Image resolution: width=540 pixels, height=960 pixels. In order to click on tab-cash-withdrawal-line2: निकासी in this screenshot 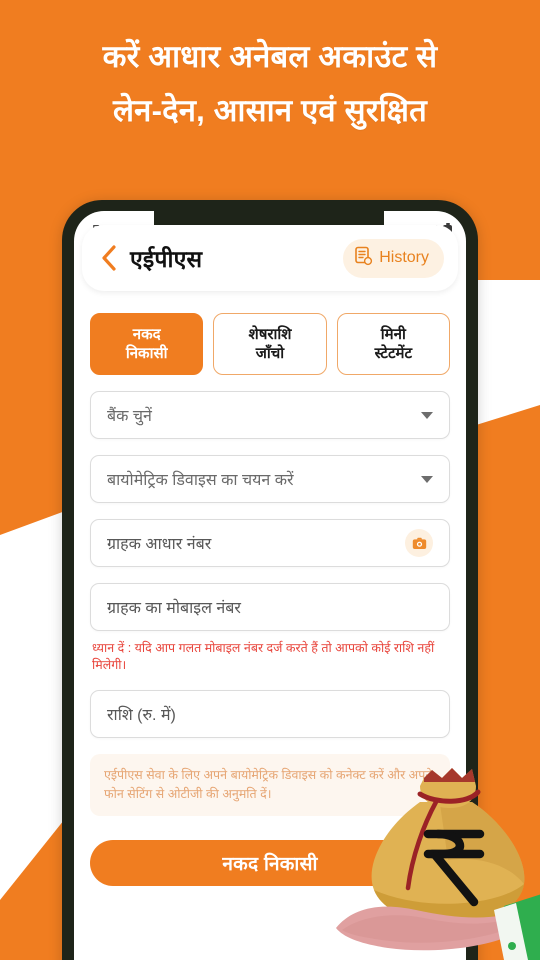, I will do `click(146, 353)`.